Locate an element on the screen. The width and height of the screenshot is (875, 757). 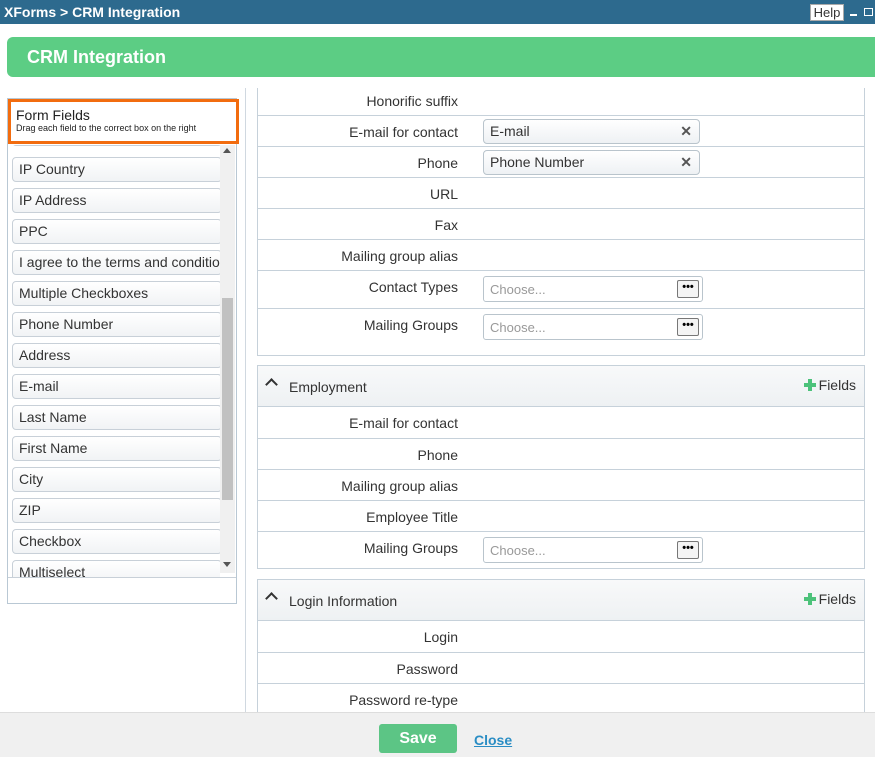
field-item-multiple-checkboxes: Multiple Checkboxes is located at coordinates (116, 293).